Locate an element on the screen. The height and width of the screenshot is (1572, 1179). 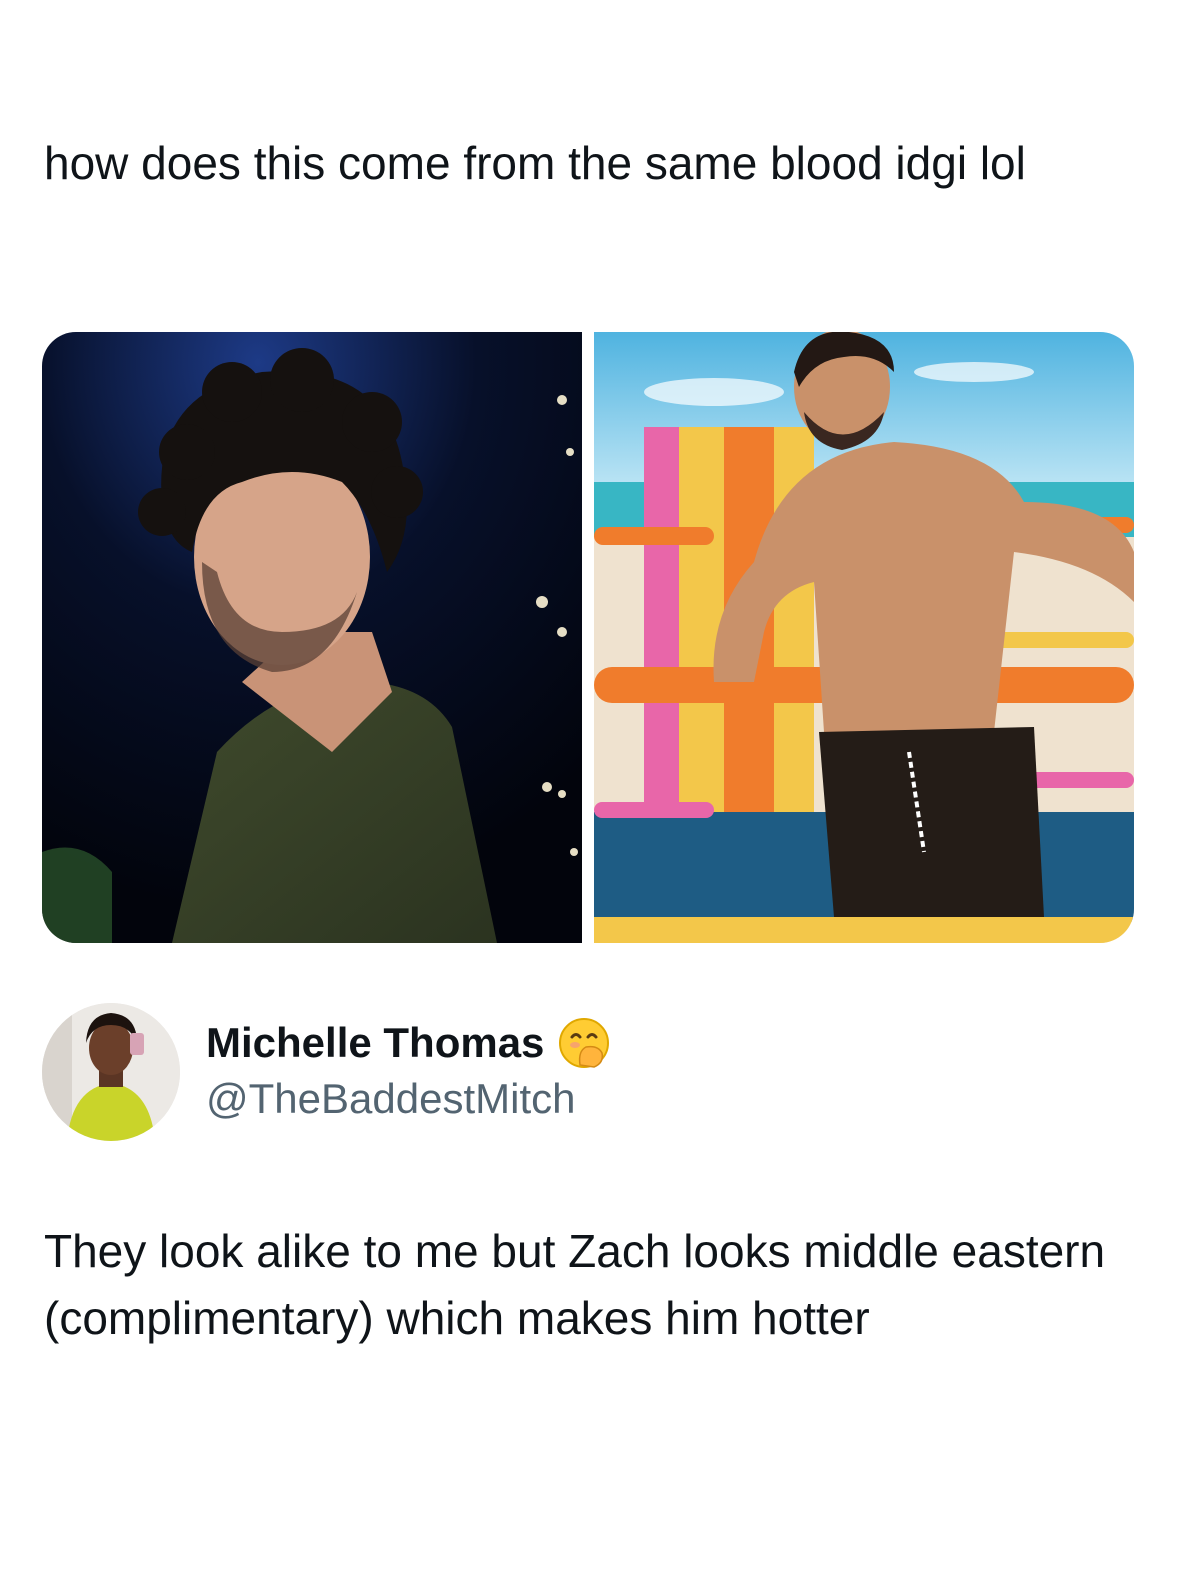
tweet-author: Michelle Thomas @TheBaddestMitch is located at coordinates (326, 1072).